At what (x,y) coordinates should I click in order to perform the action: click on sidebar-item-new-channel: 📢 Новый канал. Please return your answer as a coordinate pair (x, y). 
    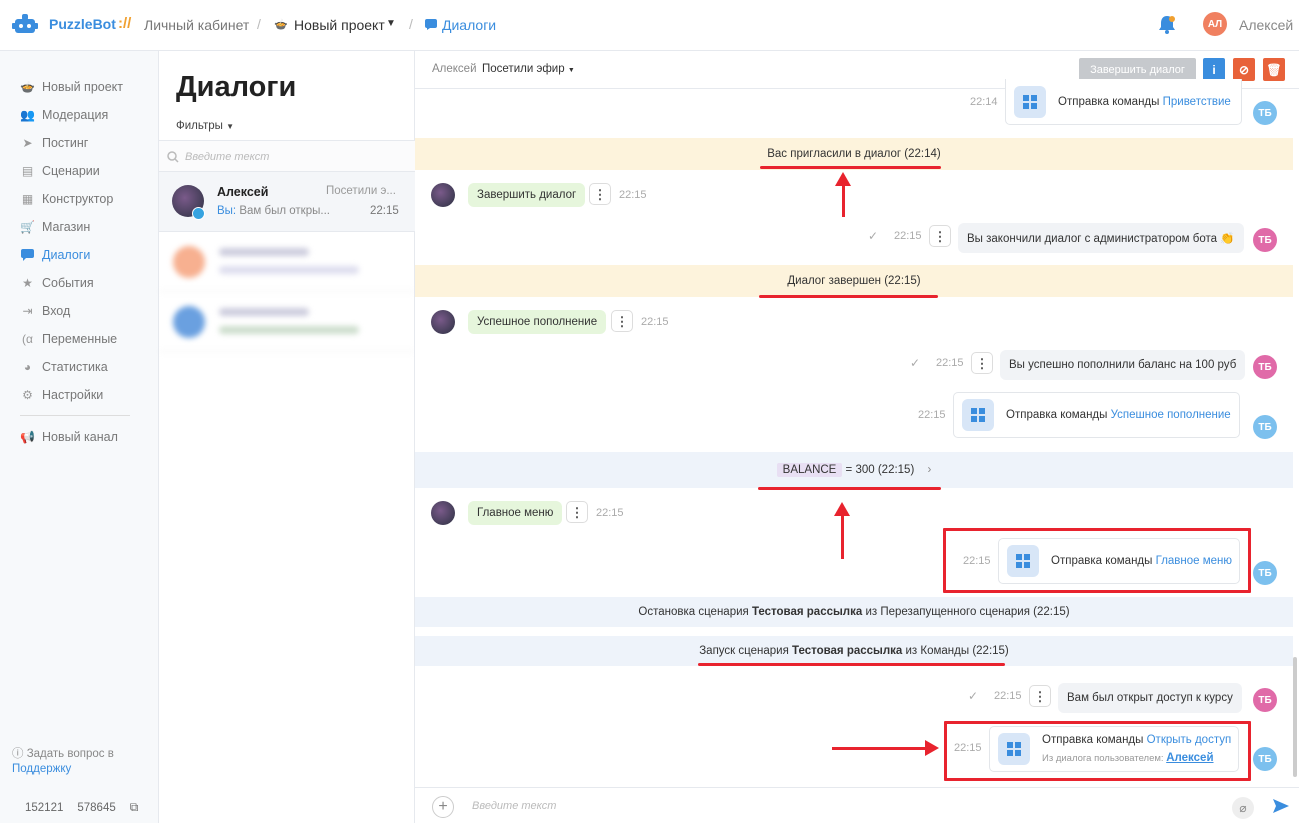
    Looking at the image, I should click on (69, 436).